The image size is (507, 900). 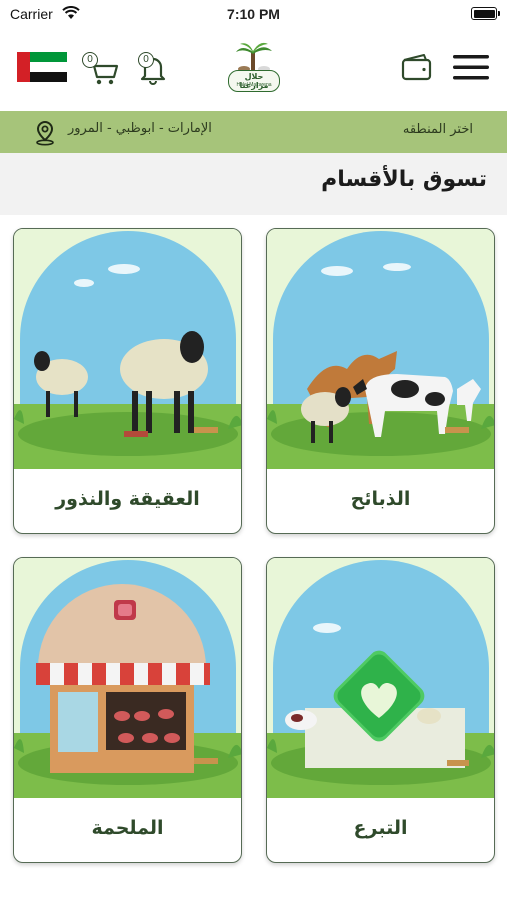 I want to click on category-label: الذبائح, so click(x=380, y=499).